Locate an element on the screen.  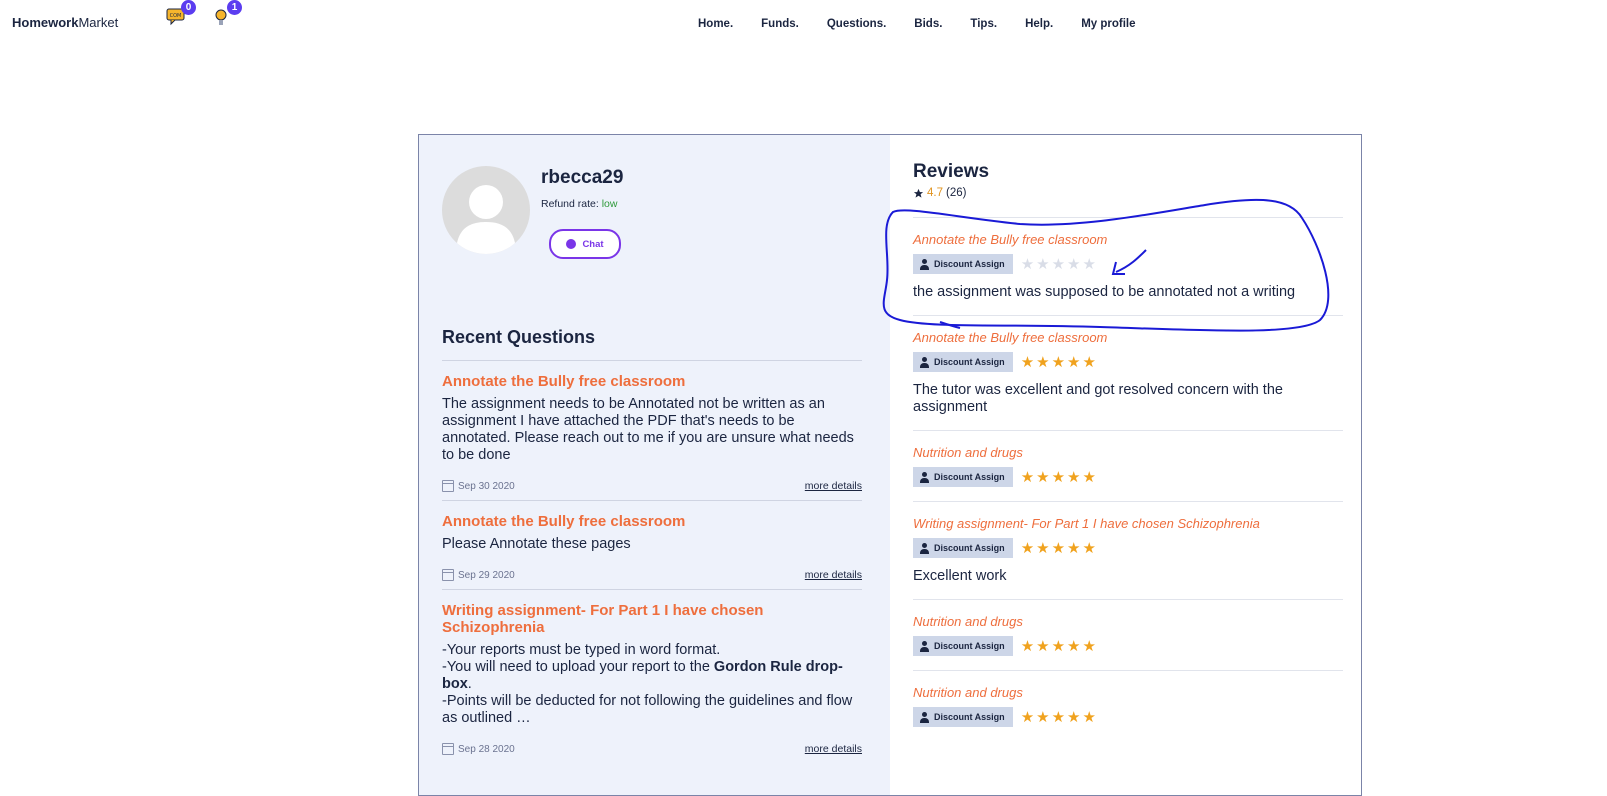
question-date-text: Sep 28 2020 is located at coordinates (486, 749).